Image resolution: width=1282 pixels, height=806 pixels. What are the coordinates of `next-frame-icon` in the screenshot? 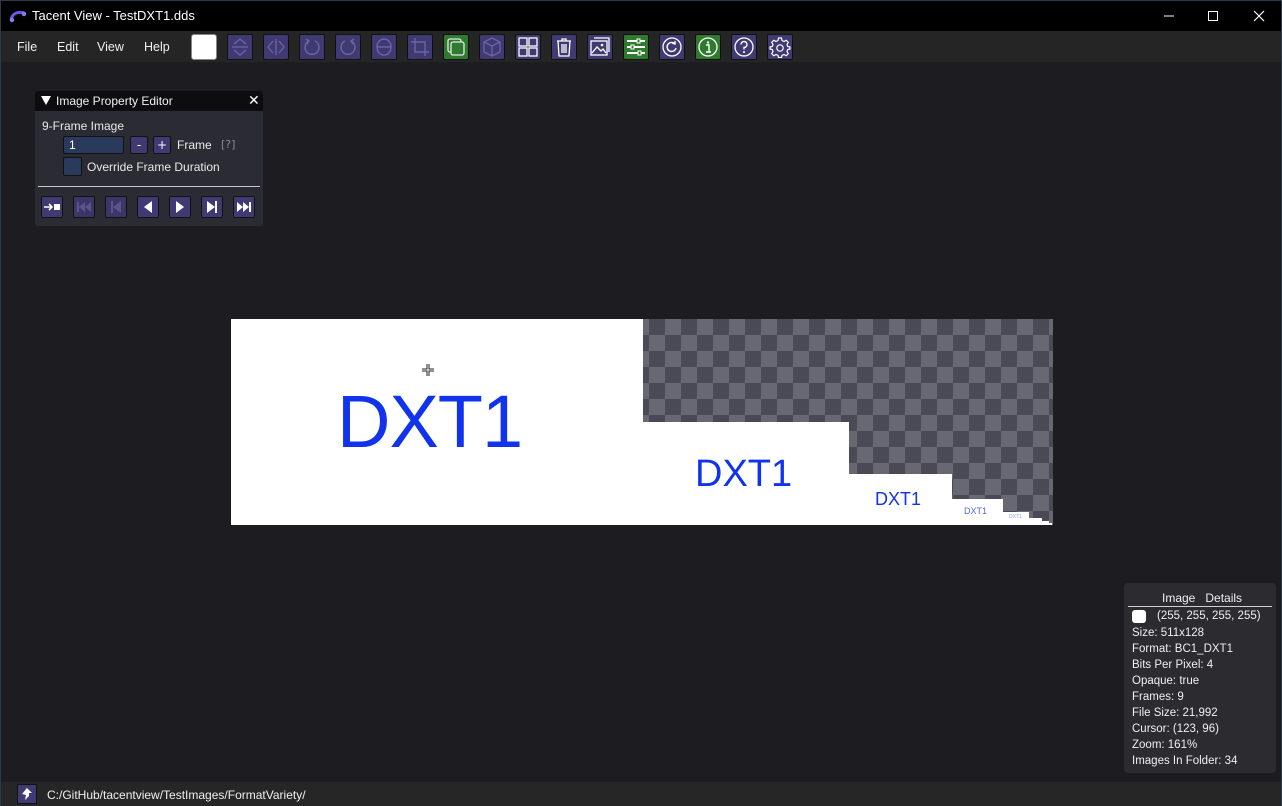 It's located at (212, 207).